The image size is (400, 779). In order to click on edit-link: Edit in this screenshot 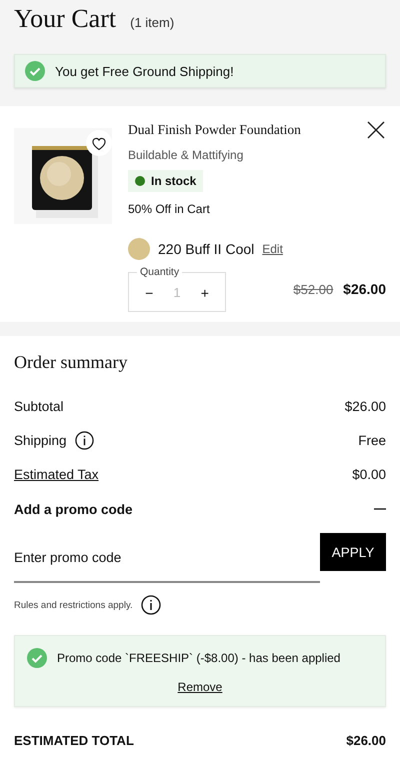, I will do `click(272, 249)`.